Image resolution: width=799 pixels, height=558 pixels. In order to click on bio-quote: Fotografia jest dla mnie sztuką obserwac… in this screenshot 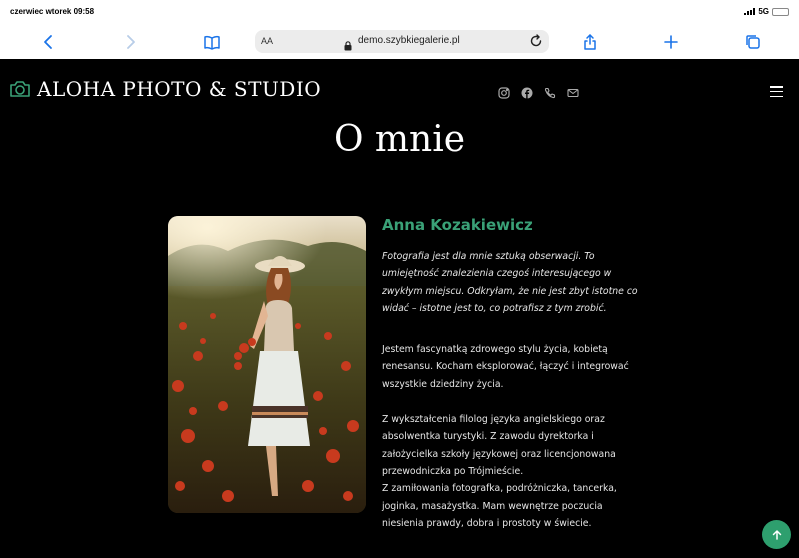, I will do `click(510, 282)`.